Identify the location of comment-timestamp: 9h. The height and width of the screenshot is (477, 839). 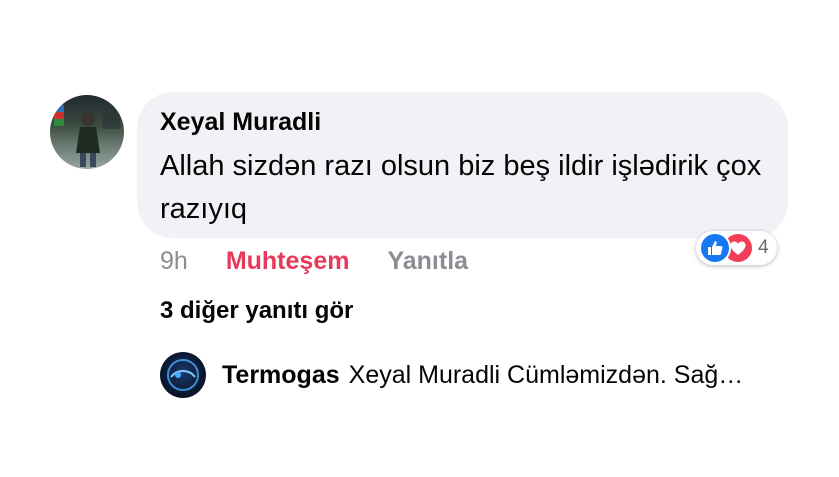
(174, 261).